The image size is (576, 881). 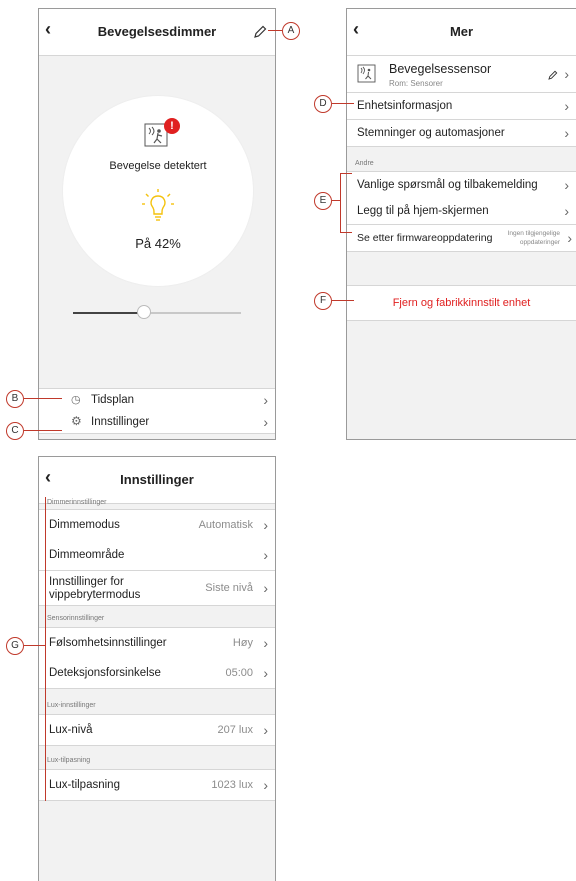 What do you see at coordinates (416, 83) in the screenshot?
I see `device-room: Rom: Sensorer` at bounding box center [416, 83].